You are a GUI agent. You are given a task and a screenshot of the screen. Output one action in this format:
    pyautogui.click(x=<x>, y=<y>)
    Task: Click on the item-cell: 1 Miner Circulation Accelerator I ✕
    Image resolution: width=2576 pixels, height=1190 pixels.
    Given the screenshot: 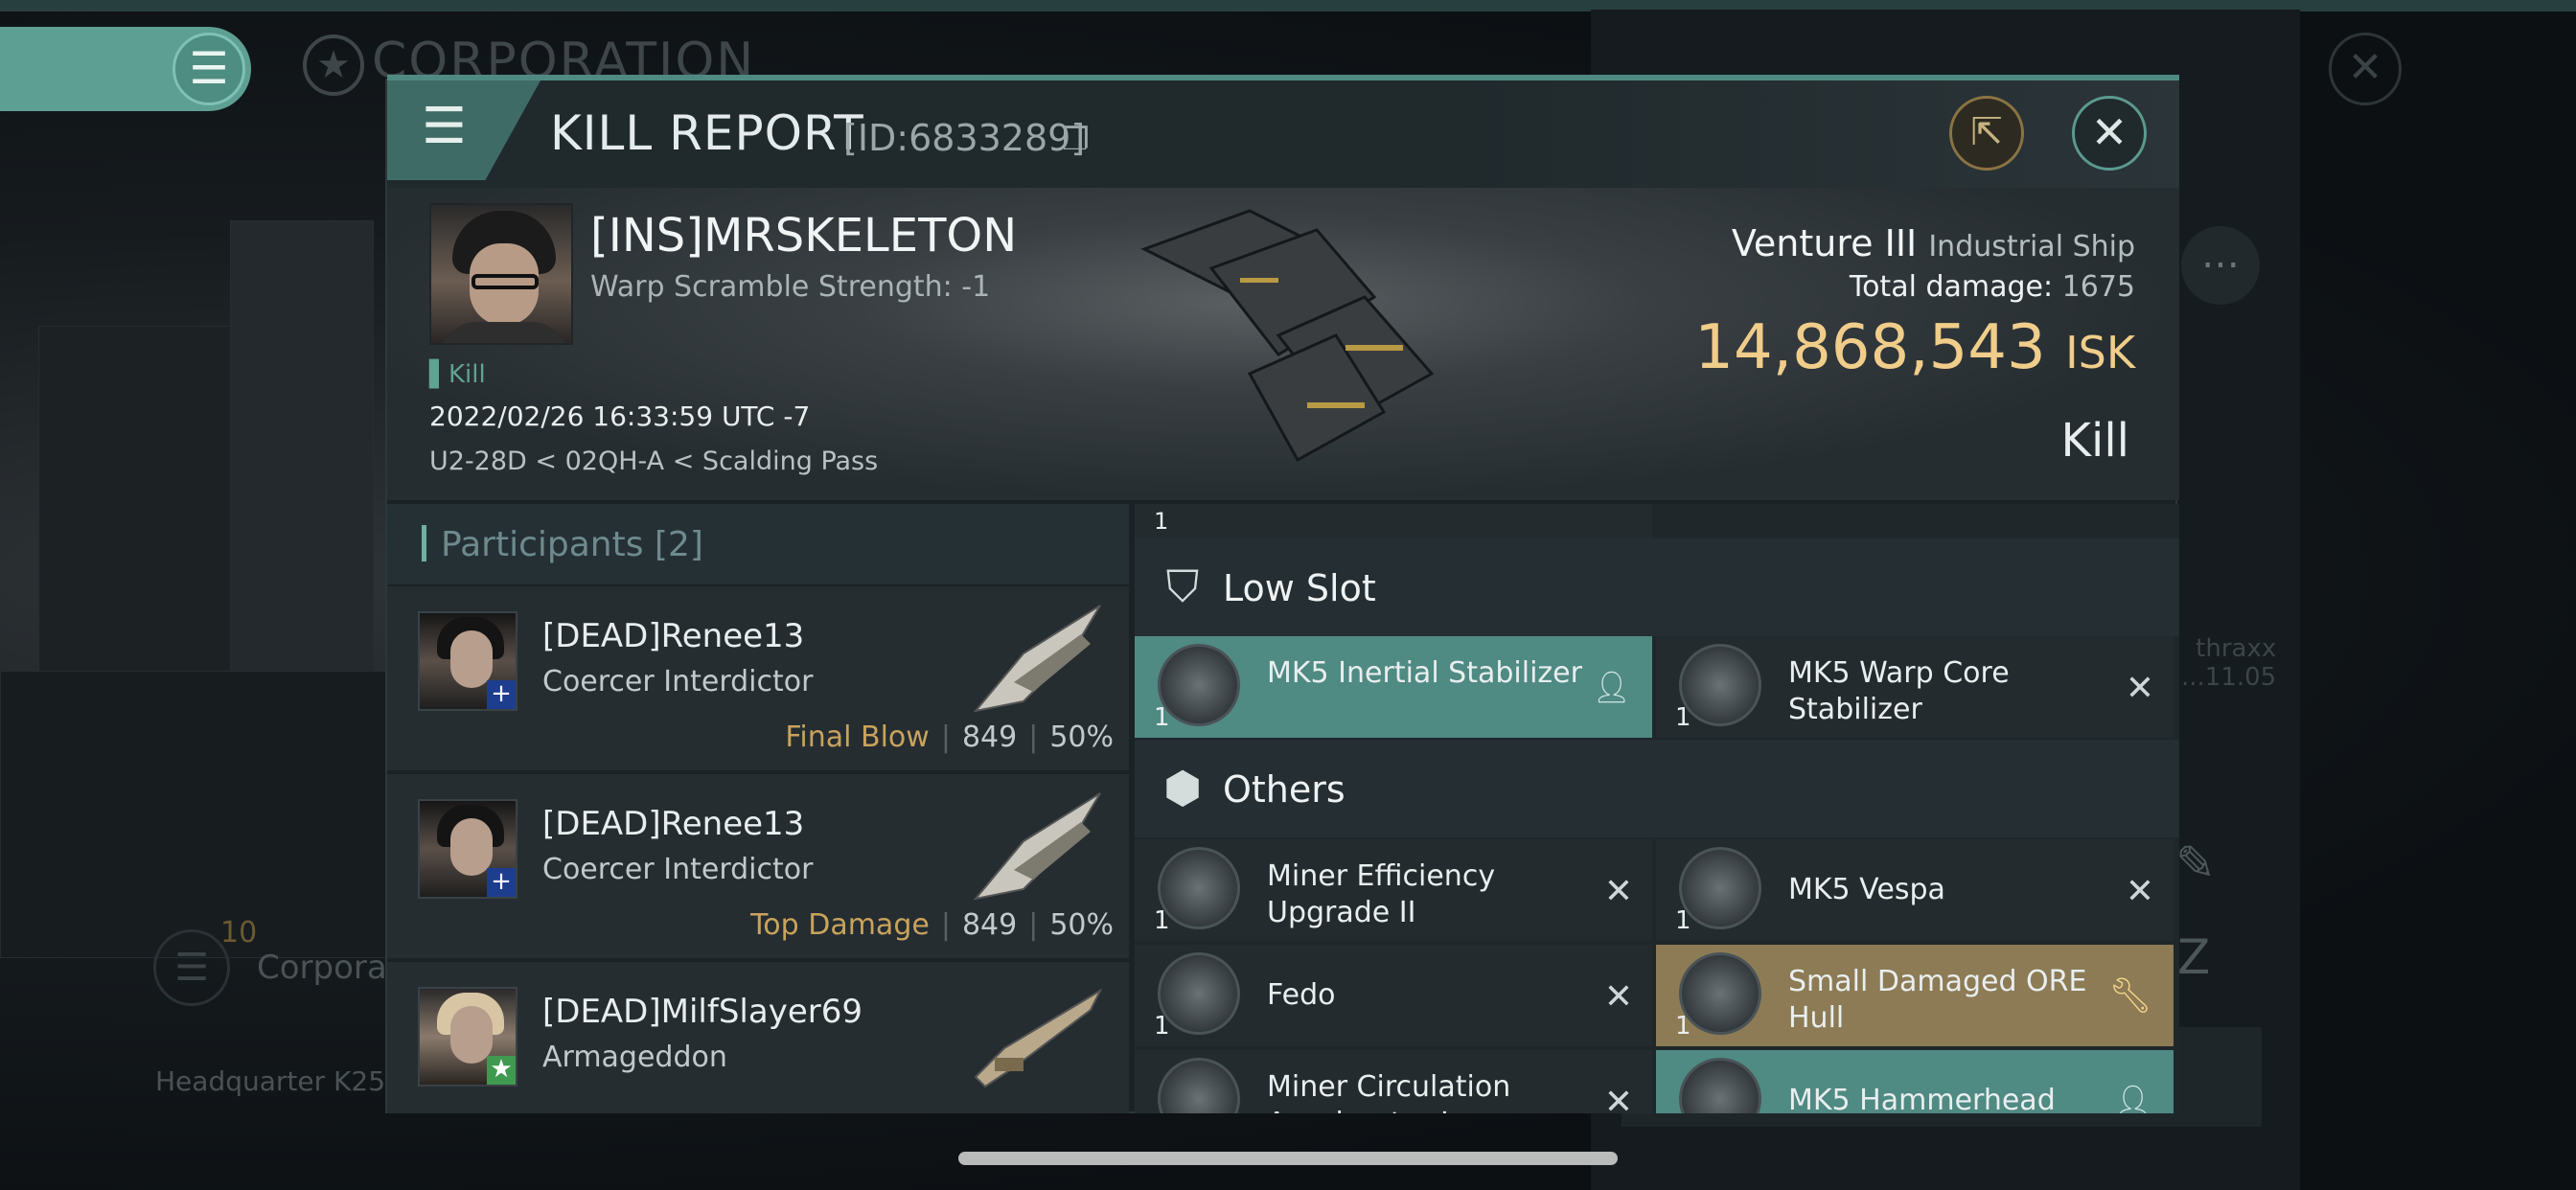 What is the action you would take?
    pyautogui.click(x=1393, y=1081)
    